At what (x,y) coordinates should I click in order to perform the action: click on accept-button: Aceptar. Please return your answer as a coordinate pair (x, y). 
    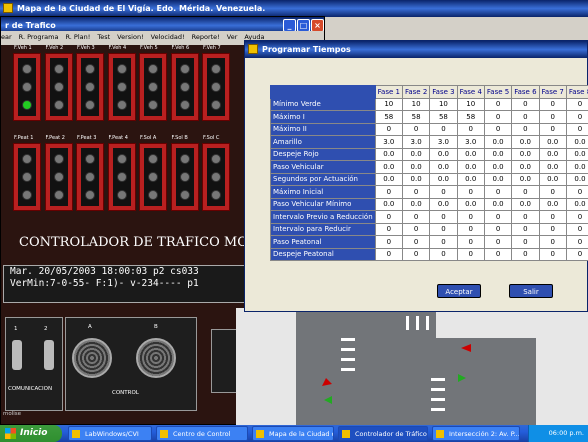
    Looking at the image, I should click on (459, 291).